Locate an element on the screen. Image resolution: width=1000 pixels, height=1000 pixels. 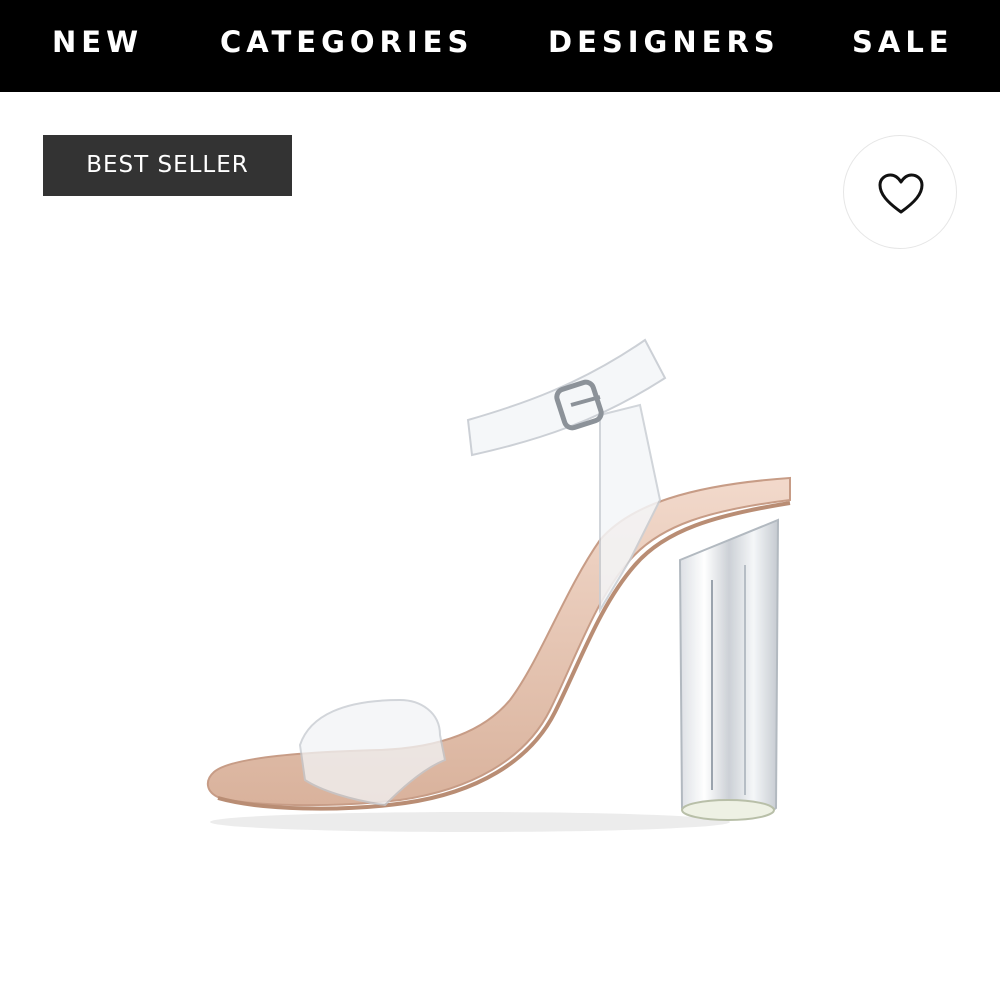
shadow is located at coordinates (470, 822).